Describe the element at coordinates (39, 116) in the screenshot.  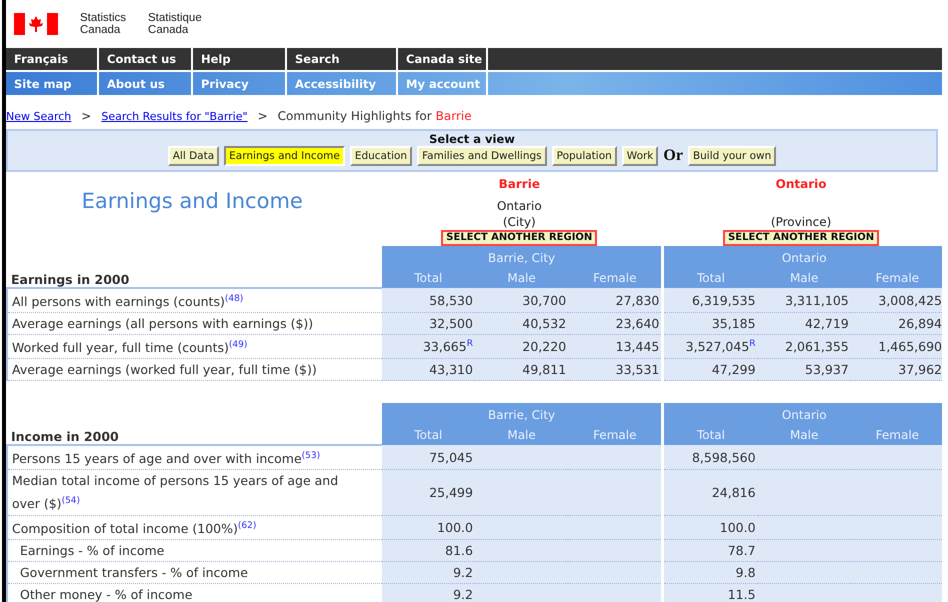
I see `breadcrumb-link: New Search` at that location.